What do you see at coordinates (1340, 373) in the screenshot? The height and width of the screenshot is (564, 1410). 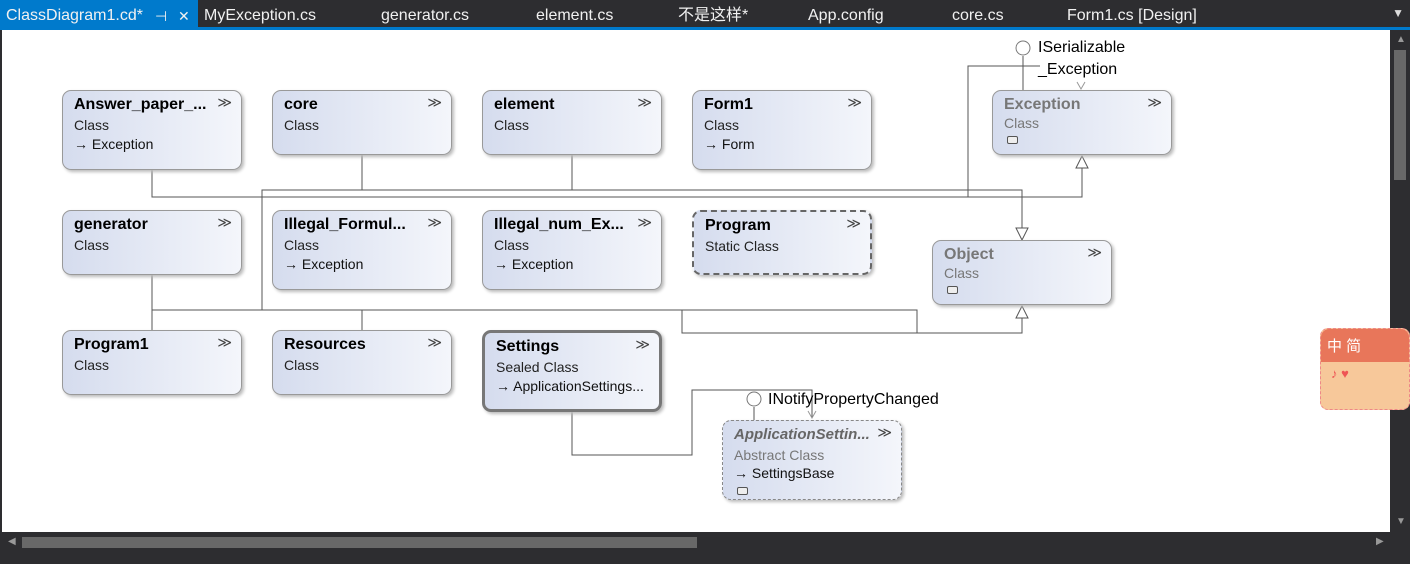 I see `heart-icon: ♪ ♥` at bounding box center [1340, 373].